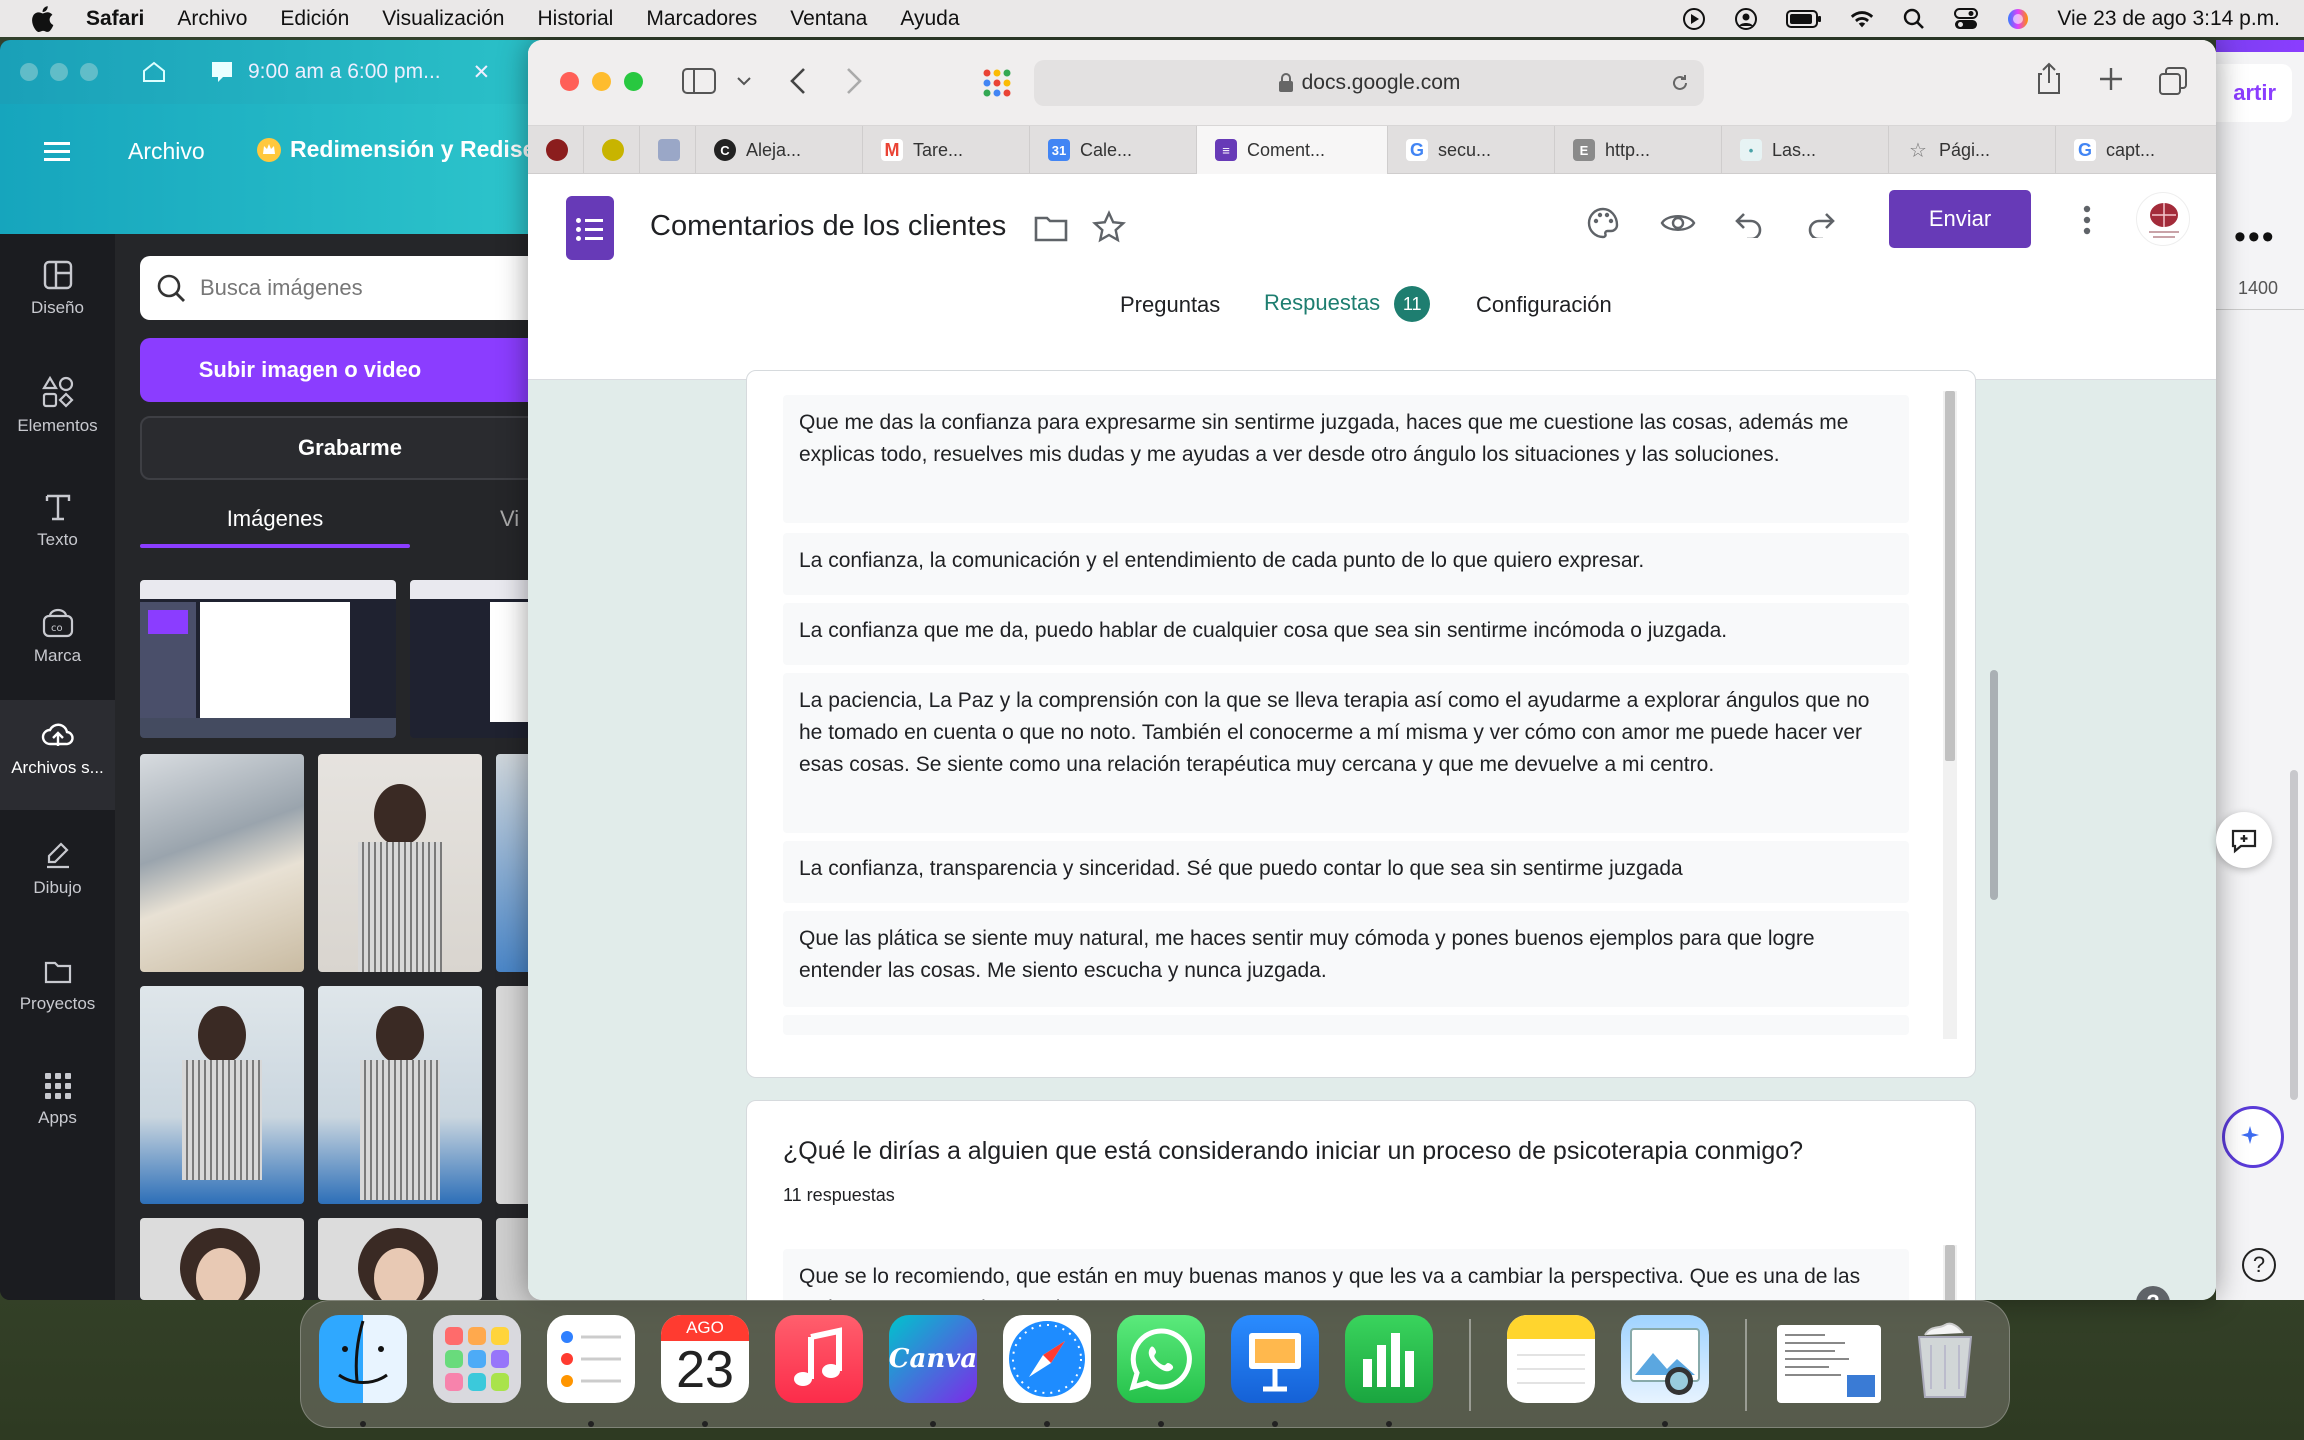 This screenshot has height=1440, width=2304. I want to click on form-title: Comentarios de los clientes, so click(828, 226).